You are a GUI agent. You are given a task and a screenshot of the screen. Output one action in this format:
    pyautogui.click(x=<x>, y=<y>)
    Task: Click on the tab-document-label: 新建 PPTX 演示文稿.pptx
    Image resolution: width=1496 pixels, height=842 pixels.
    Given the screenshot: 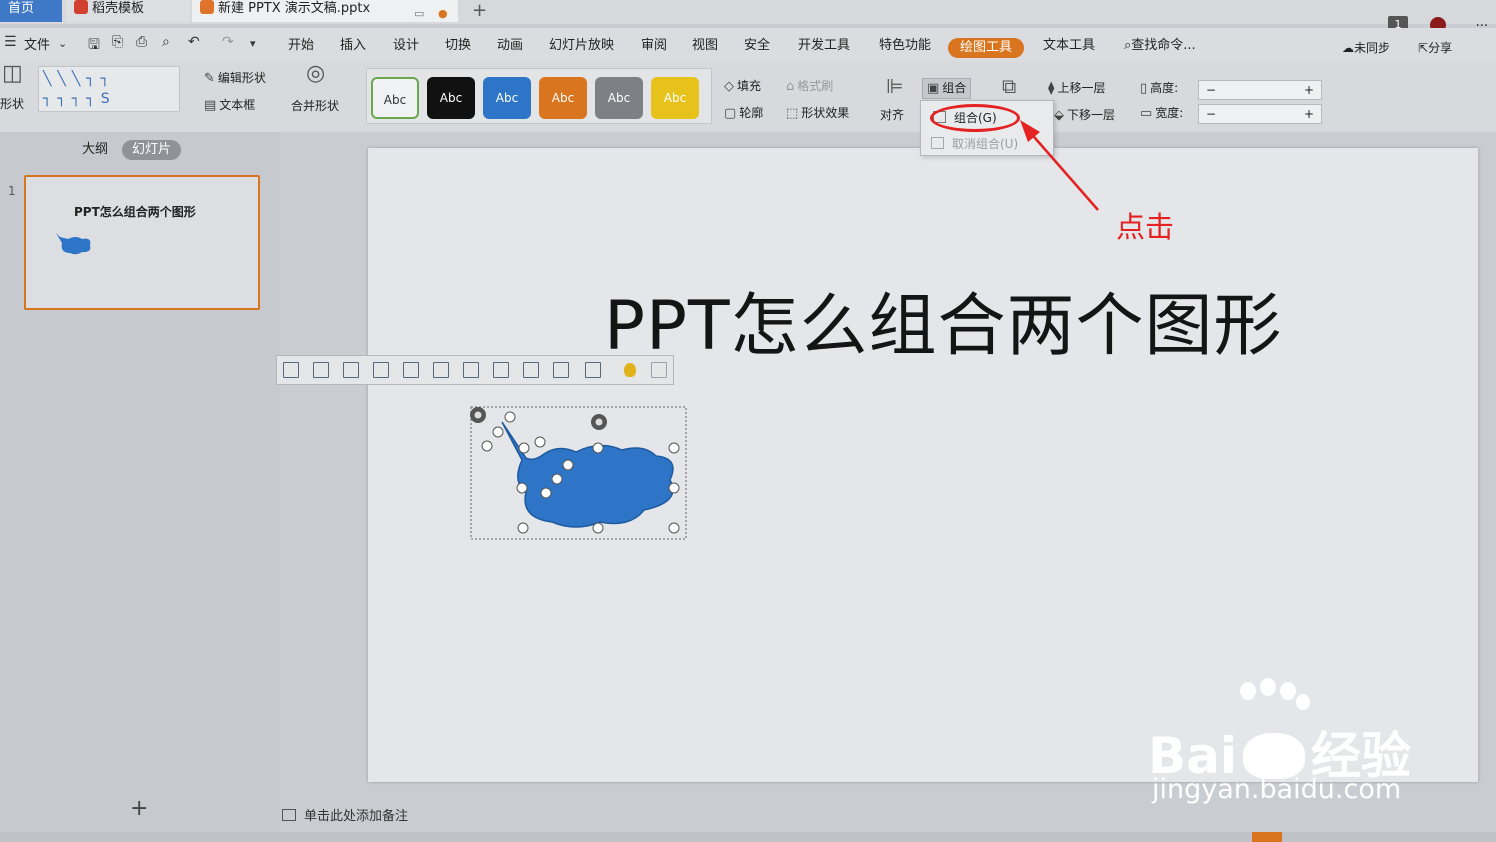 What is the action you would take?
    pyautogui.click(x=294, y=8)
    